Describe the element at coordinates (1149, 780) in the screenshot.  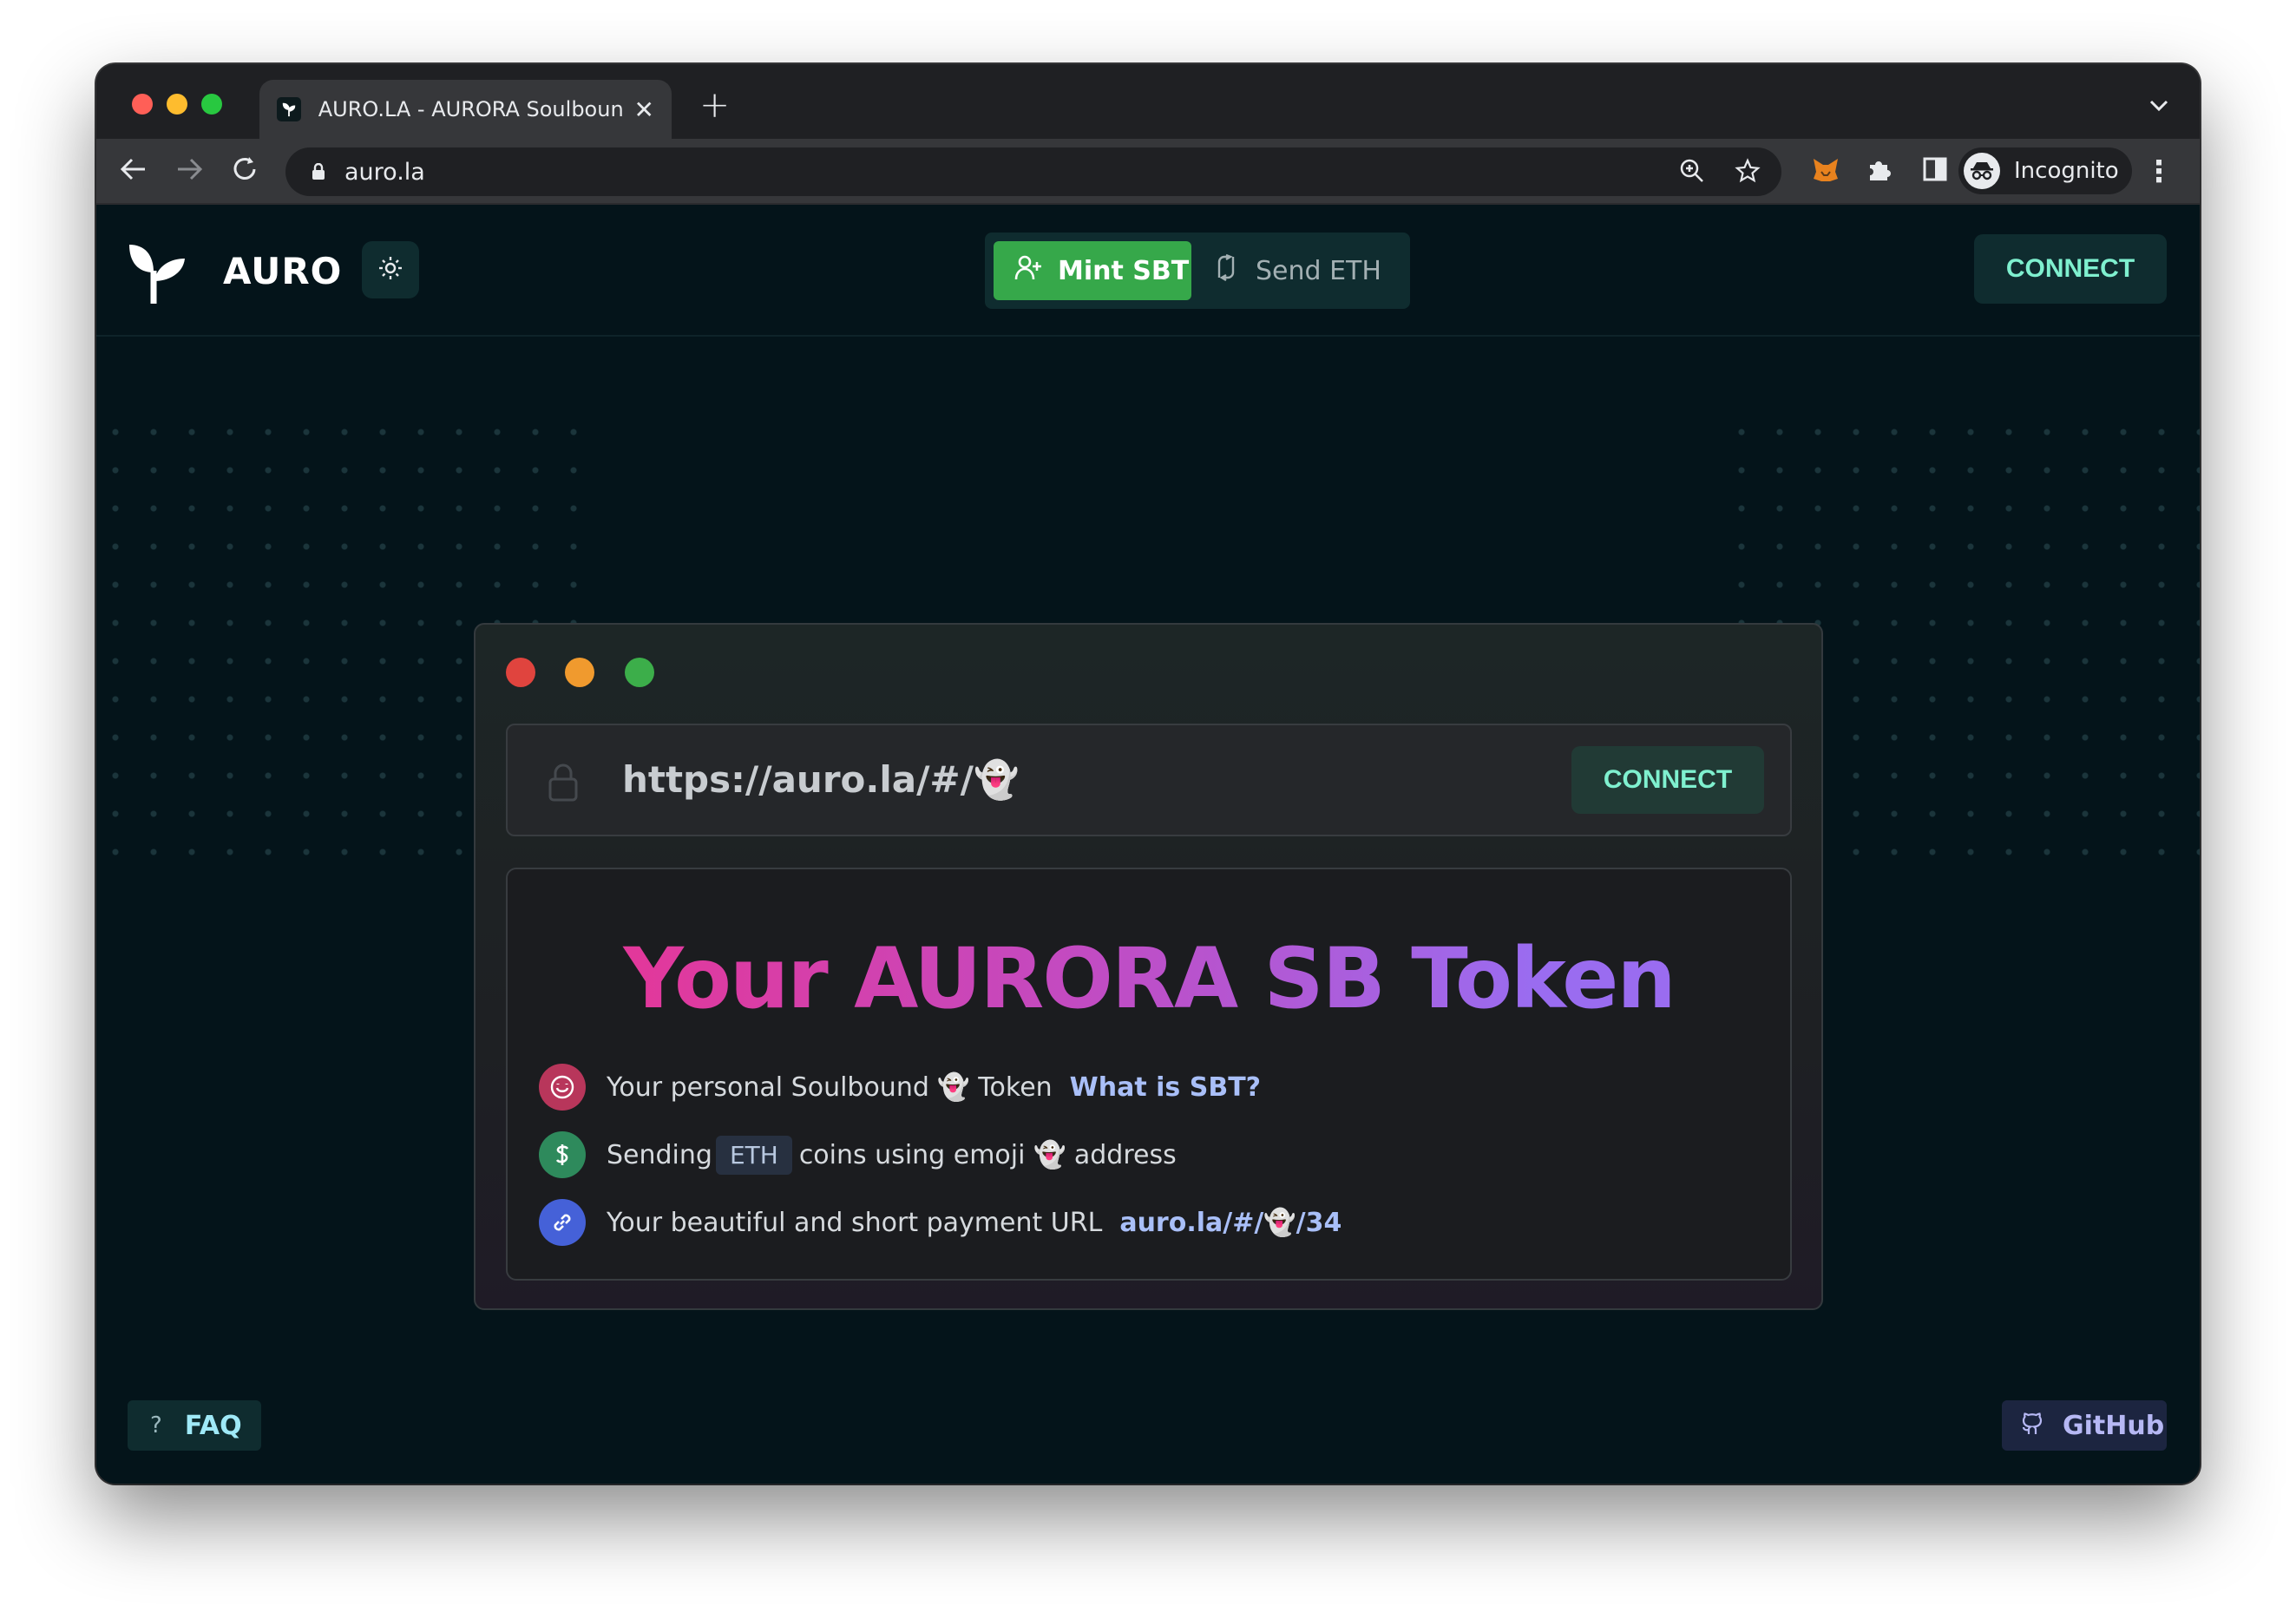
I see `emoji-url-bar: https://auro.la/#/👻 CONNECT` at that location.